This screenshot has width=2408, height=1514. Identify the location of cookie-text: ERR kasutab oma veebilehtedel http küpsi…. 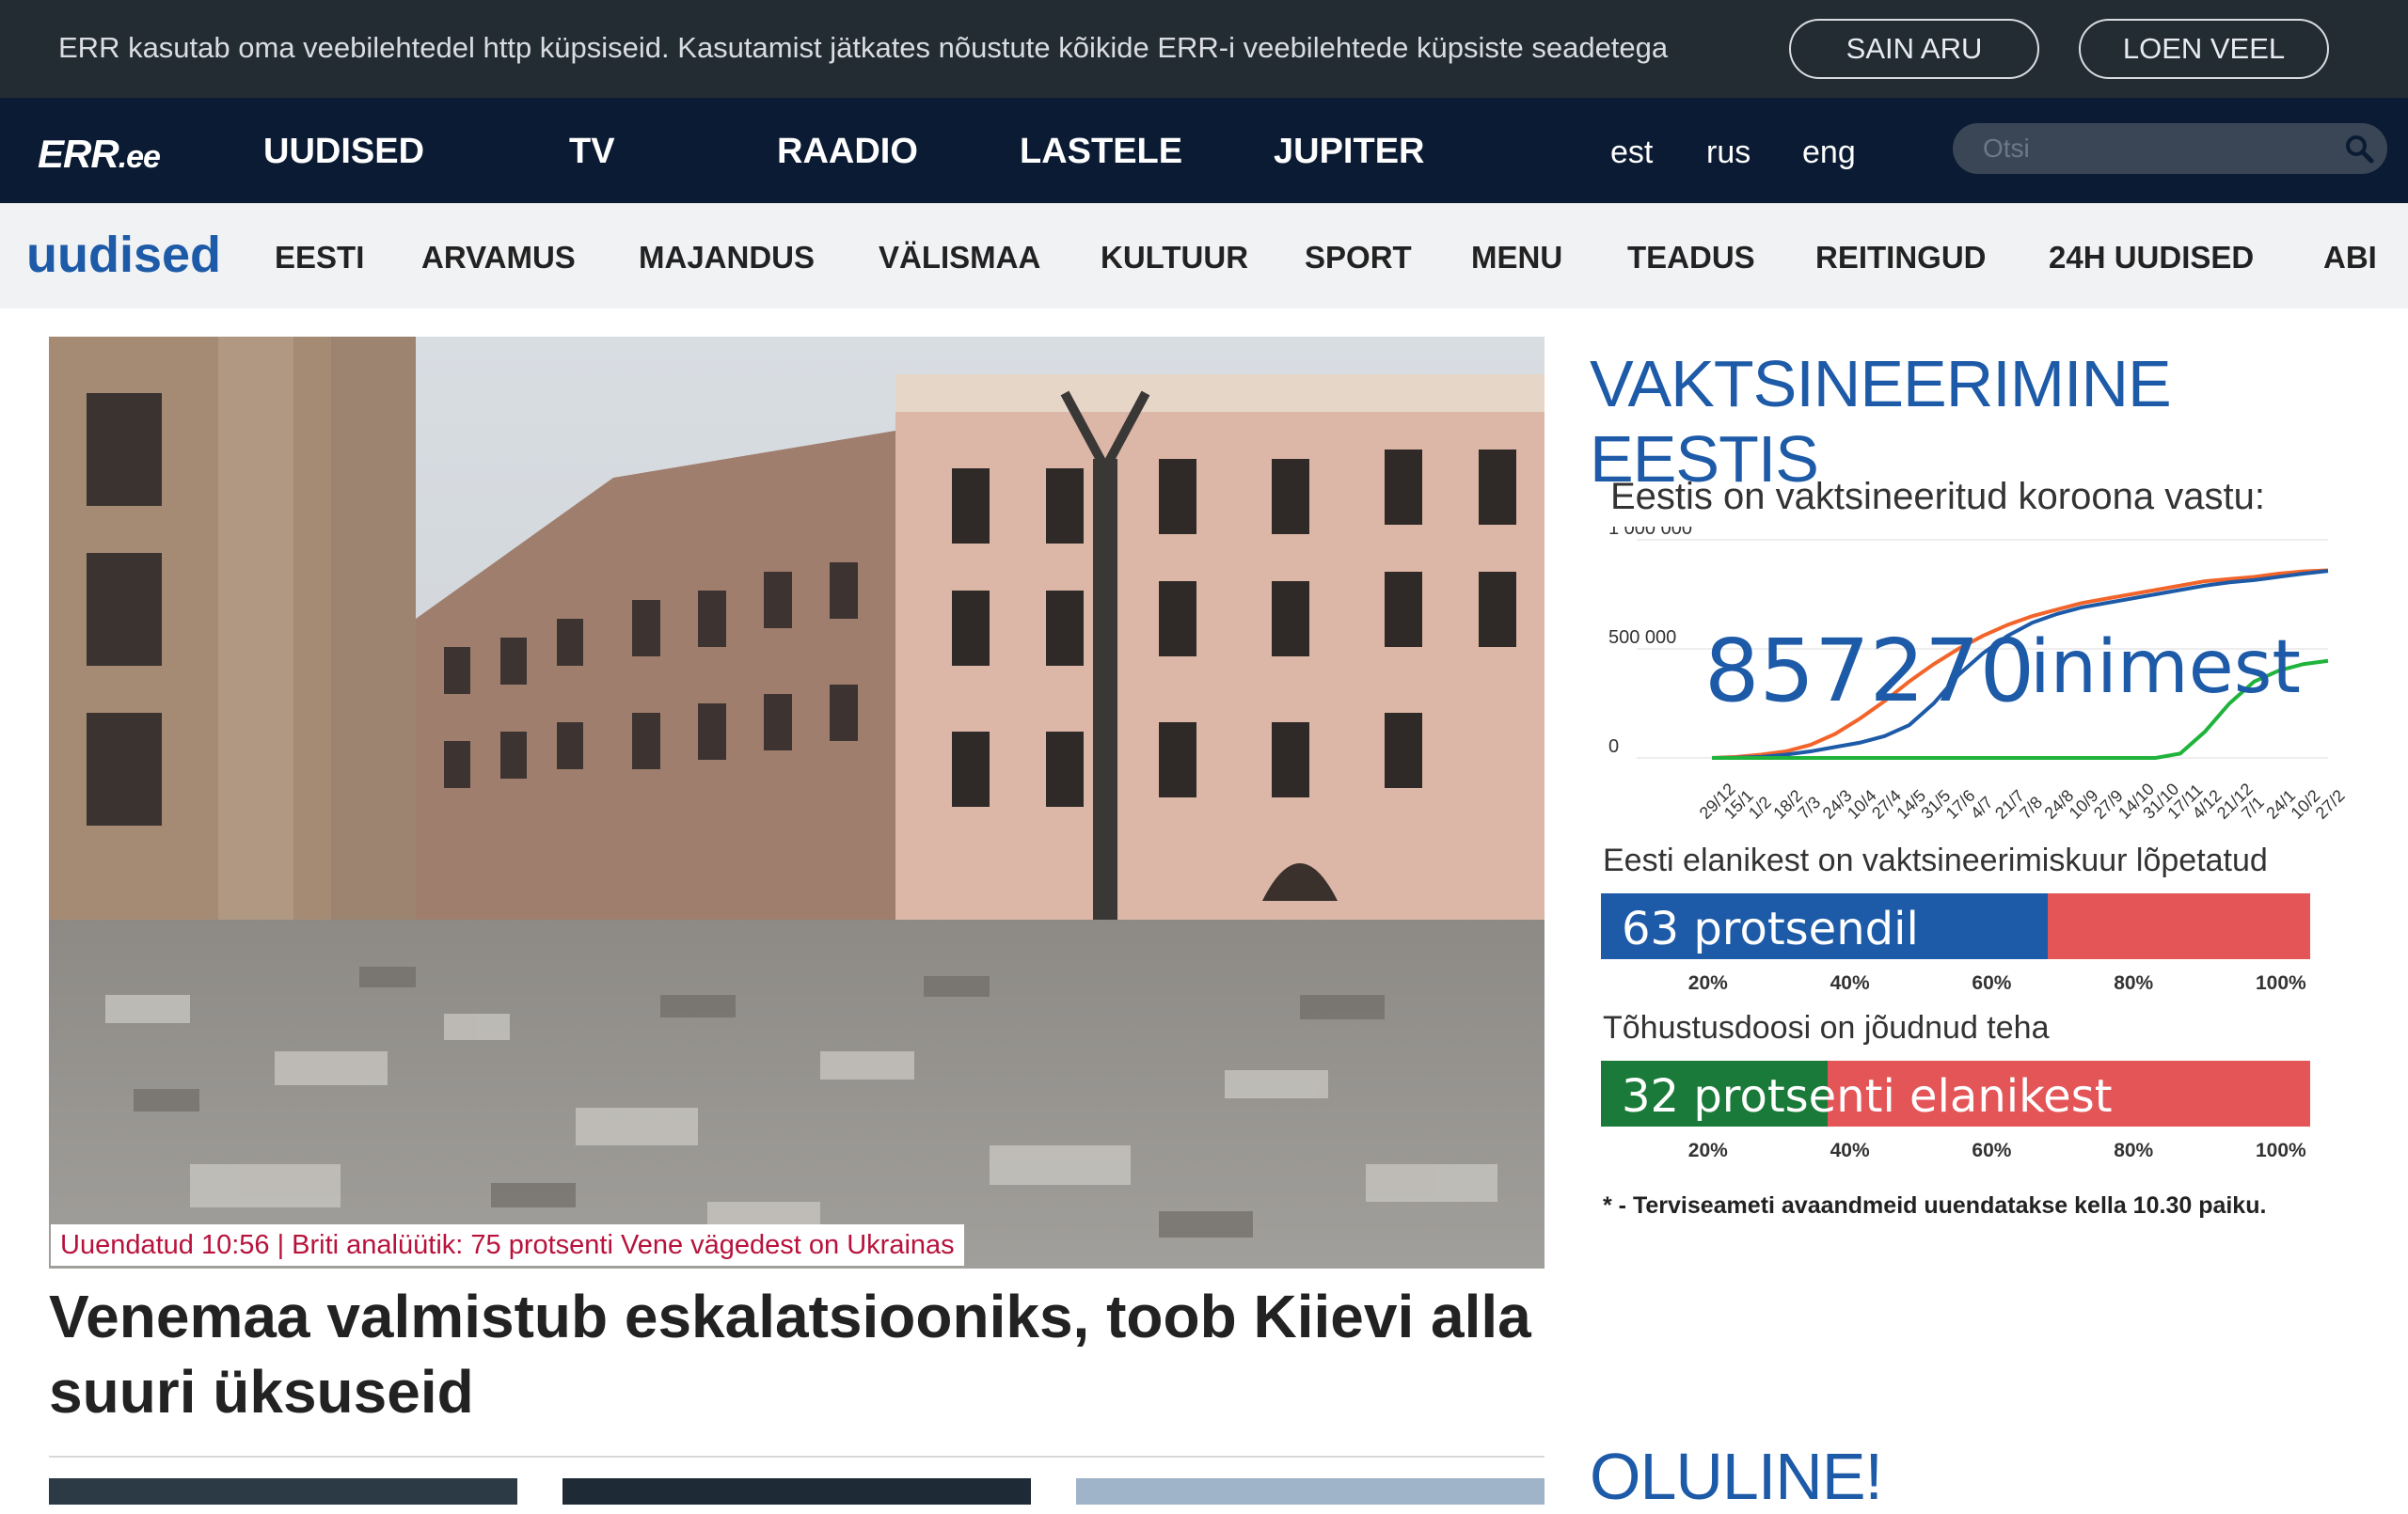
(864, 48).